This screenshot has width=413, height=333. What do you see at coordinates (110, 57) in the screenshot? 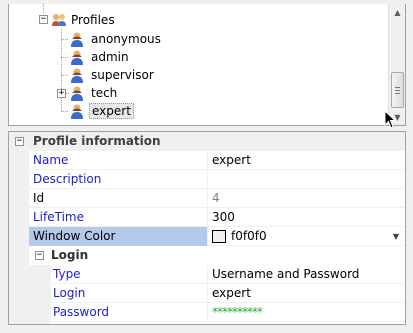
I see `tree-item-admin: admin` at bounding box center [110, 57].